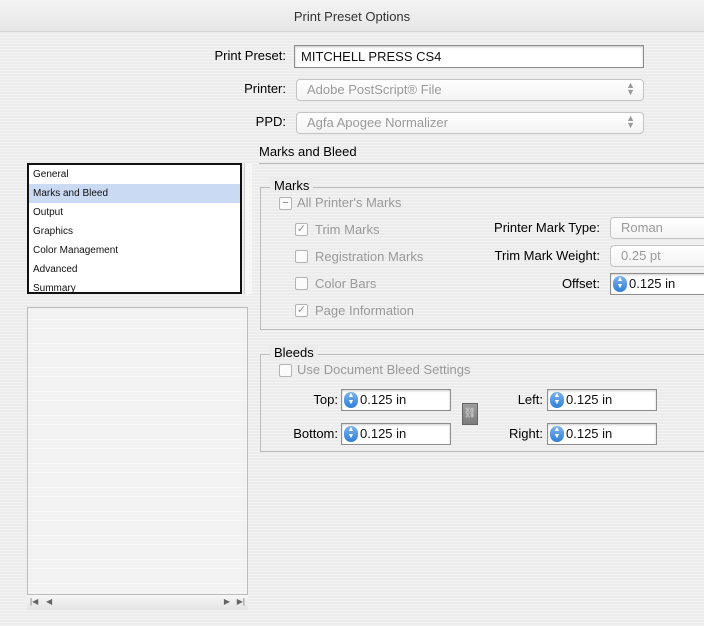 The image size is (704, 626). Describe the element at coordinates (346, 283) in the screenshot. I see `color-bars-label: Color Bars` at that location.